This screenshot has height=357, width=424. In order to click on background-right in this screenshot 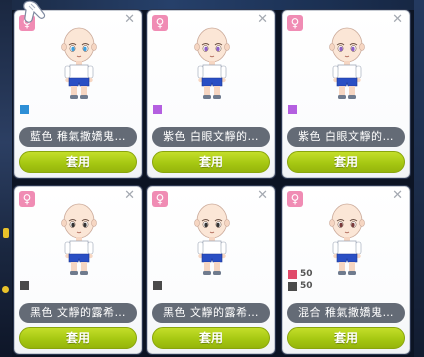, I will do `click(419, 178)`.